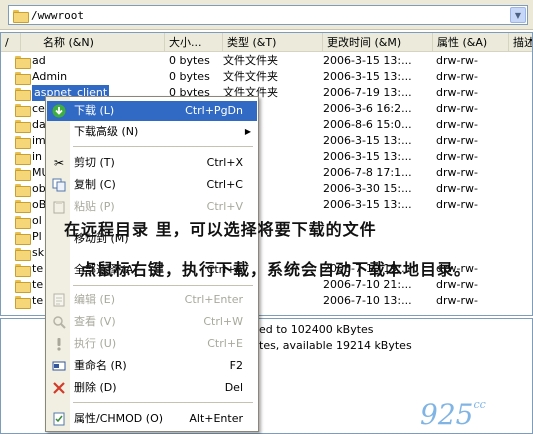  I want to click on file-name-cell: ad, so click(90, 61).